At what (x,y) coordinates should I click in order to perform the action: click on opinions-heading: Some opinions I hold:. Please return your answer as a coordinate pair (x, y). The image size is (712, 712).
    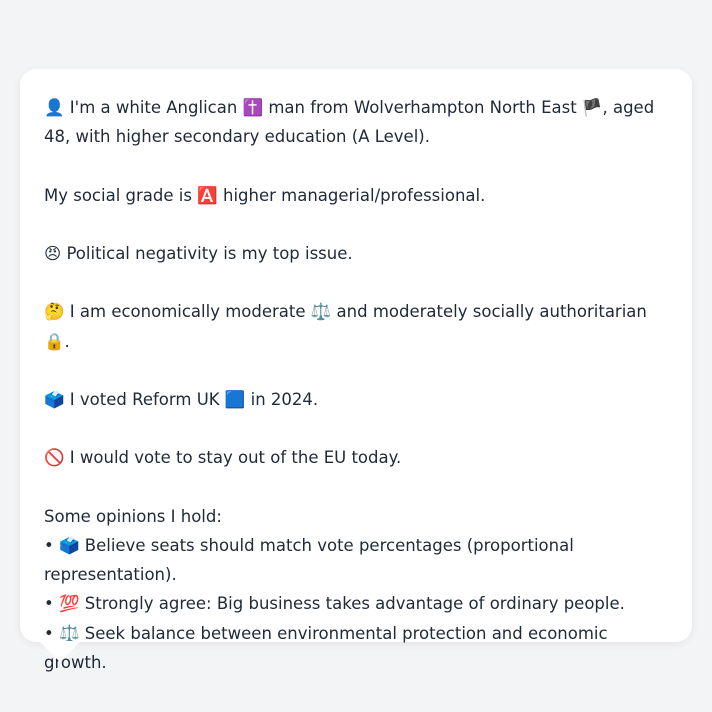
    Looking at the image, I should click on (133, 516).